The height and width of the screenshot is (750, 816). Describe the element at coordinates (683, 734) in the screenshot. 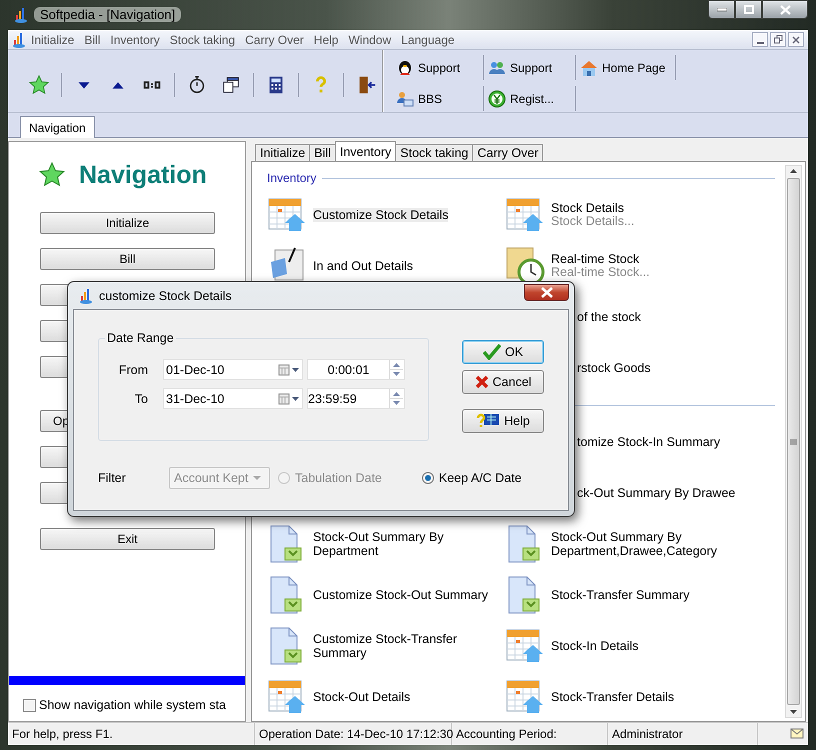

I see `status-text: Administrator` at that location.